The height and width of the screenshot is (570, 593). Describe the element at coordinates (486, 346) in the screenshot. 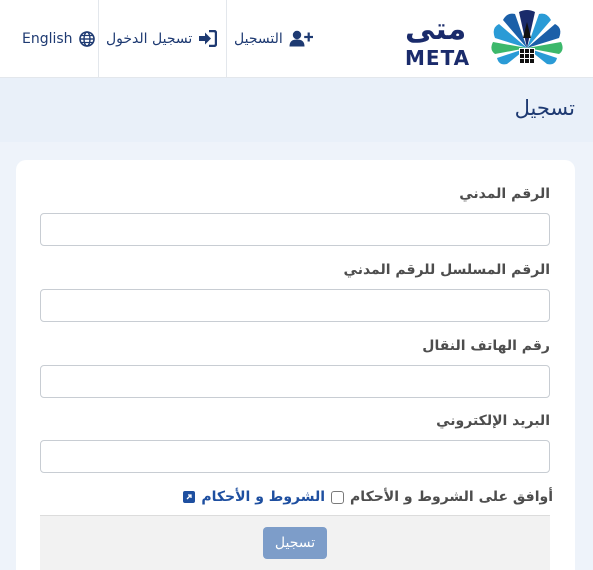

I see `mobile-number-label: رقم الهاتف النقال` at that location.